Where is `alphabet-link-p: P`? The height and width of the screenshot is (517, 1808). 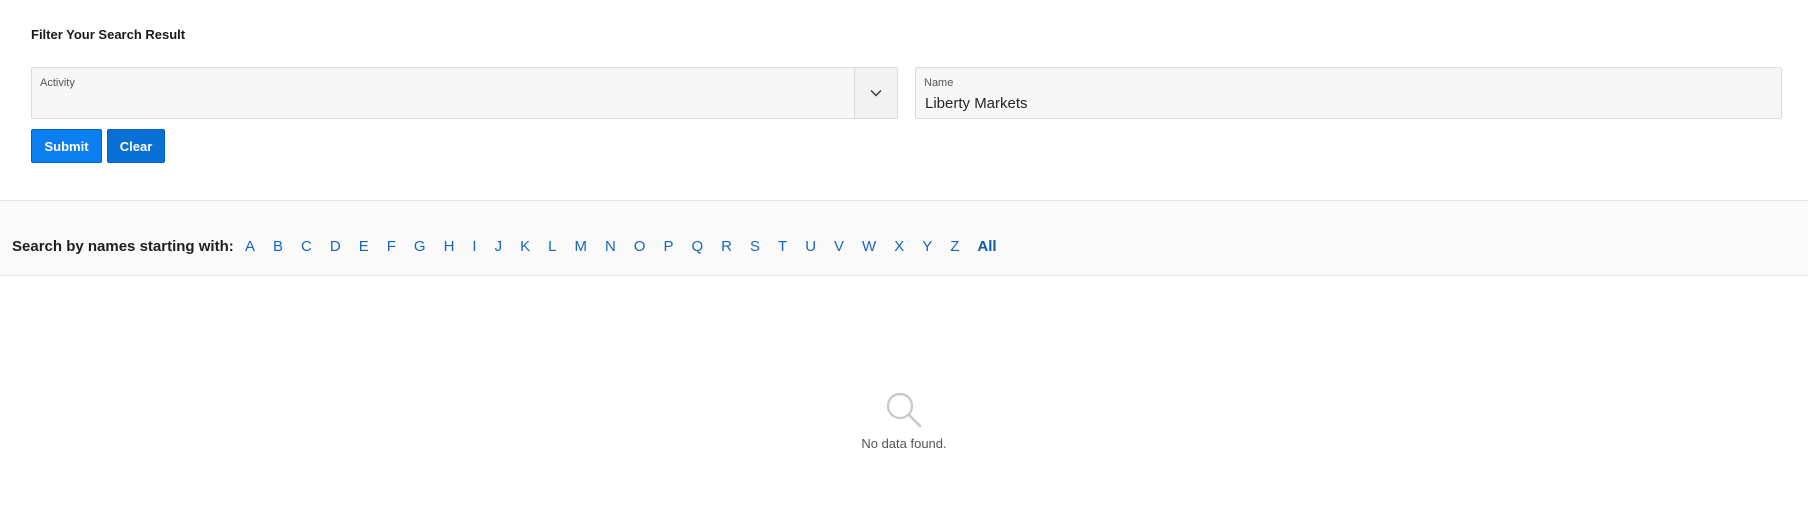 alphabet-link-p: P is located at coordinates (668, 247).